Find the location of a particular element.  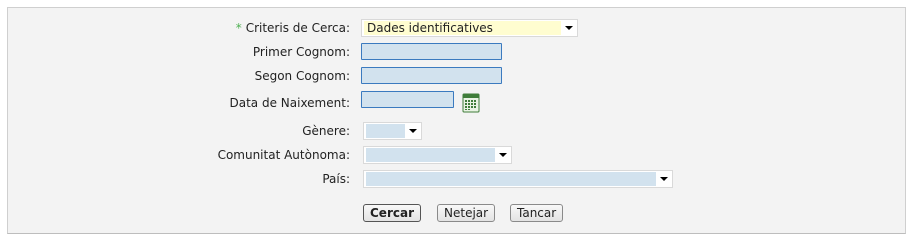

primer-cognom-input is located at coordinates (431, 51).